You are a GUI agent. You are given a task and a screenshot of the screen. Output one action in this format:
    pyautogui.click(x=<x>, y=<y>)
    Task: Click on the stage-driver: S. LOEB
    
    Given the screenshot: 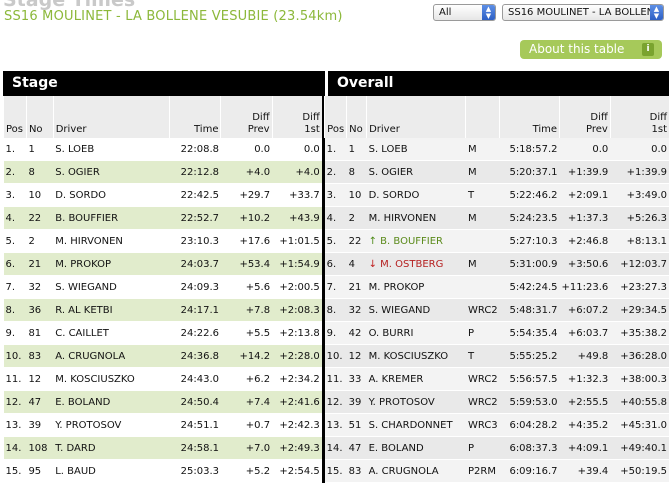 What is the action you would take?
    pyautogui.click(x=111, y=149)
    